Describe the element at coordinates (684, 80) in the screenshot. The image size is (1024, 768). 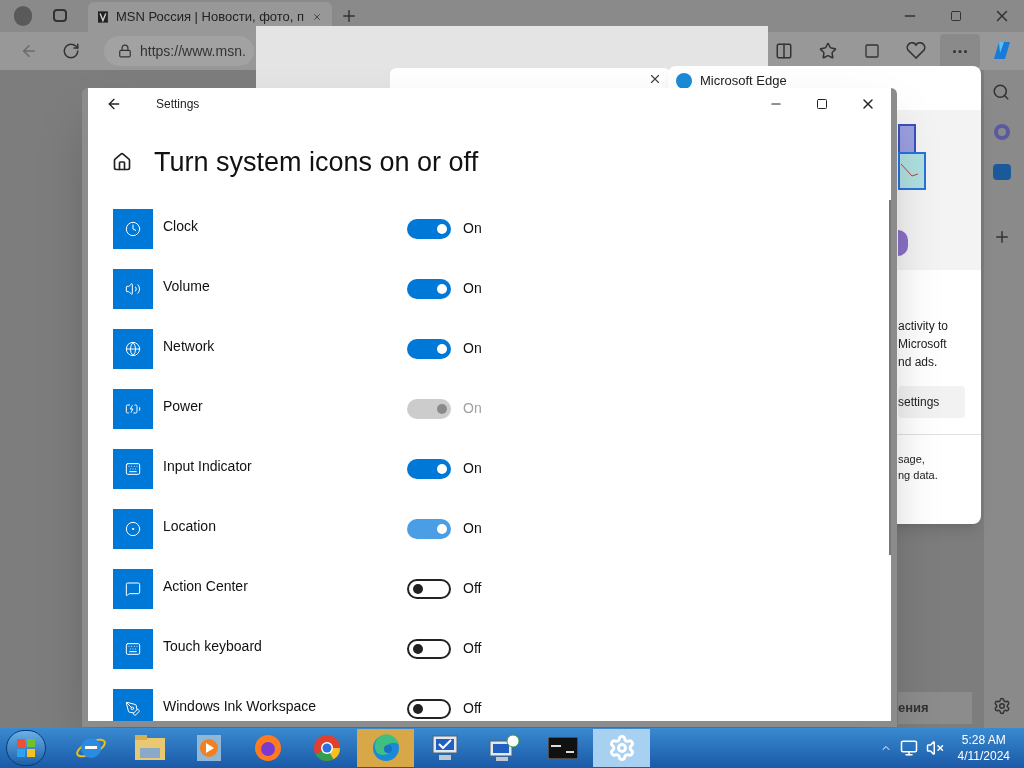
I see `edge-logo-icon` at that location.